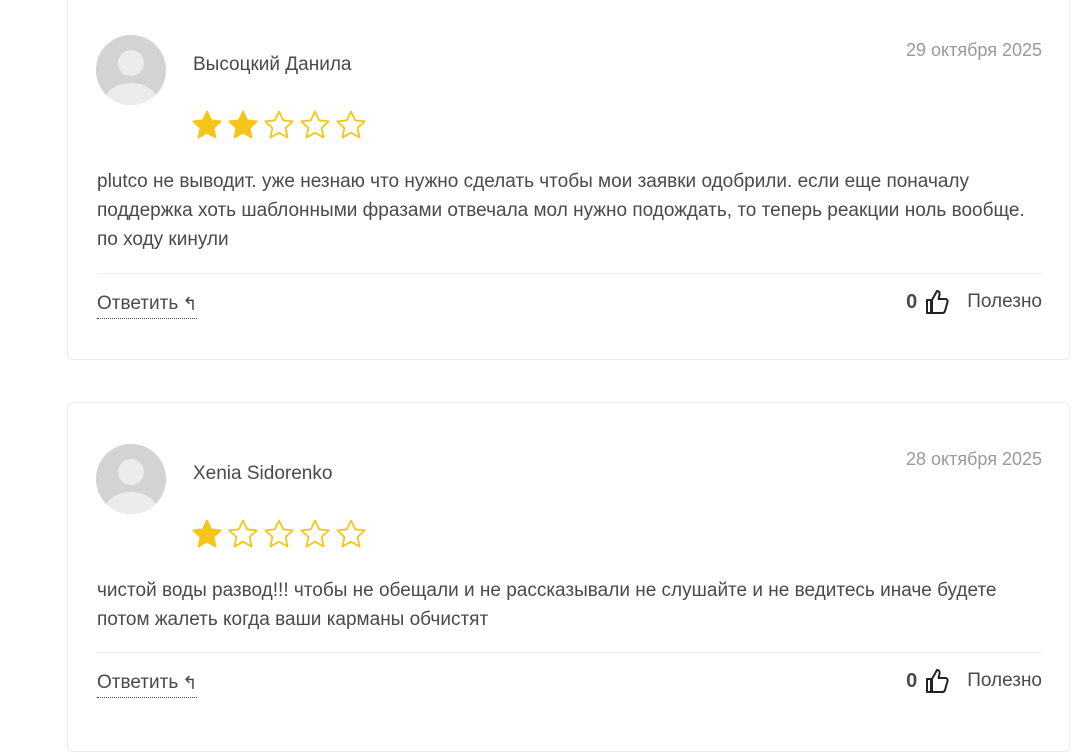 The image size is (1091, 752). What do you see at coordinates (272, 64) in the screenshot?
I see `review-author: Высоцкий Данила` at bounding box center [272, 64].